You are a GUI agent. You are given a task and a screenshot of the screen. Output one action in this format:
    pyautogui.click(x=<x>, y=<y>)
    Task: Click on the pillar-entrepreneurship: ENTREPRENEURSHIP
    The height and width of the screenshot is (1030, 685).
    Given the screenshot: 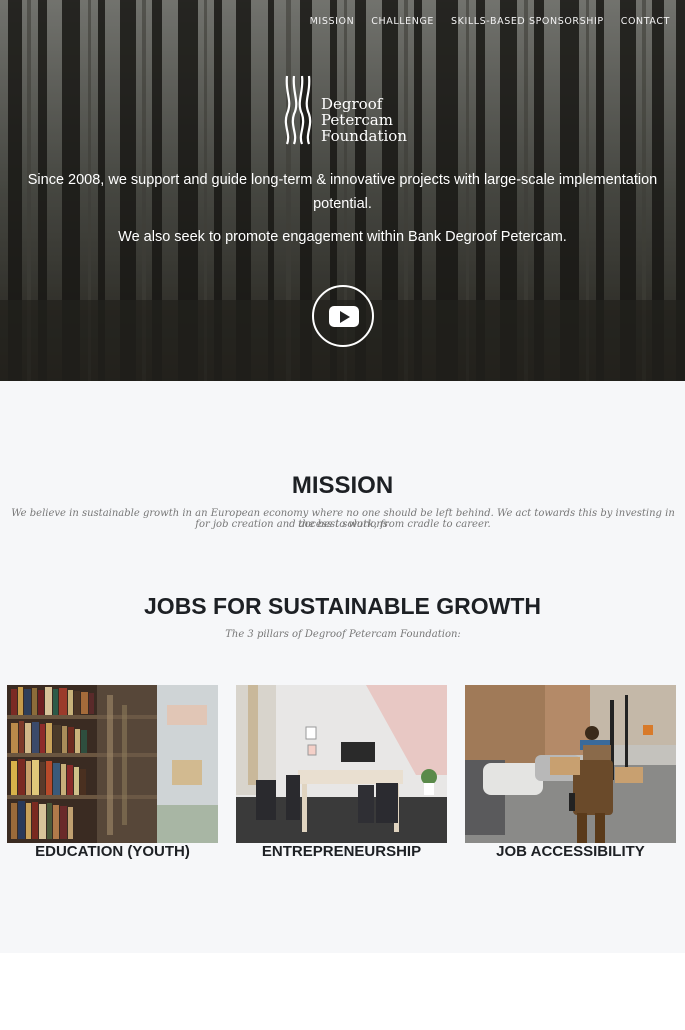 What is the action you would take?
    pyautogui.click(x=341, y=773)
    